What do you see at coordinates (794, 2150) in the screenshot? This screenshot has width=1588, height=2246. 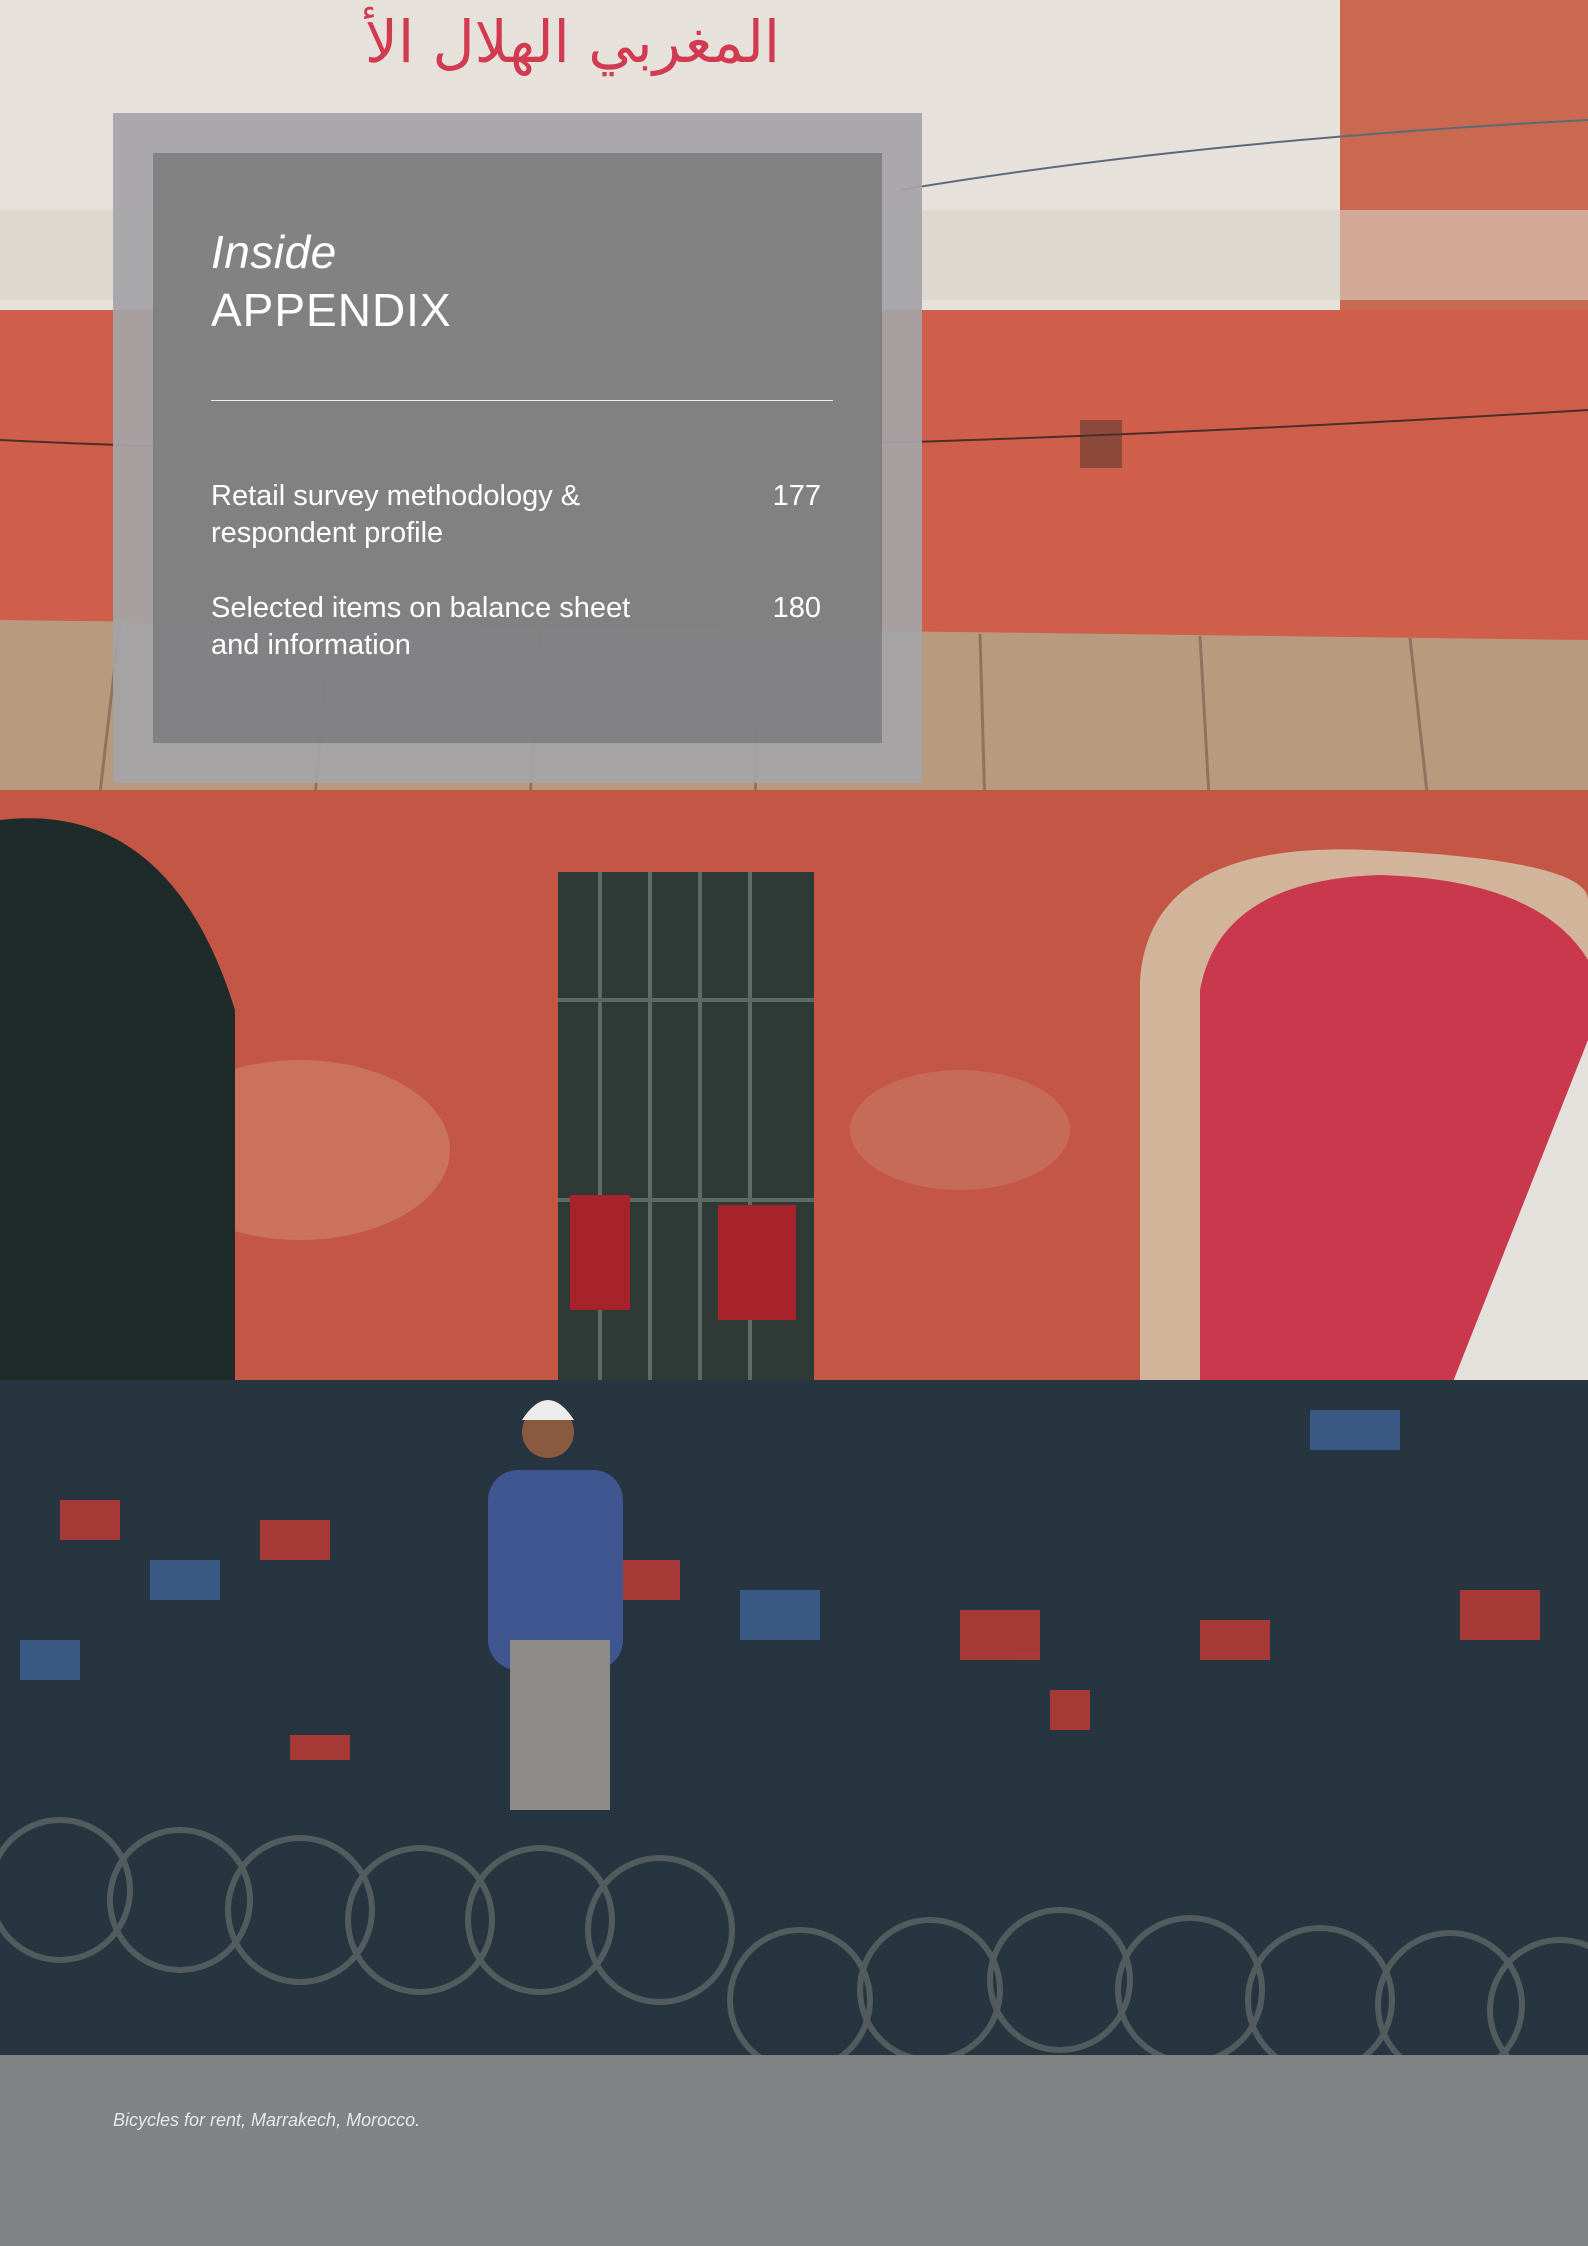 I see `ground` at bounding box center [794, 2150].